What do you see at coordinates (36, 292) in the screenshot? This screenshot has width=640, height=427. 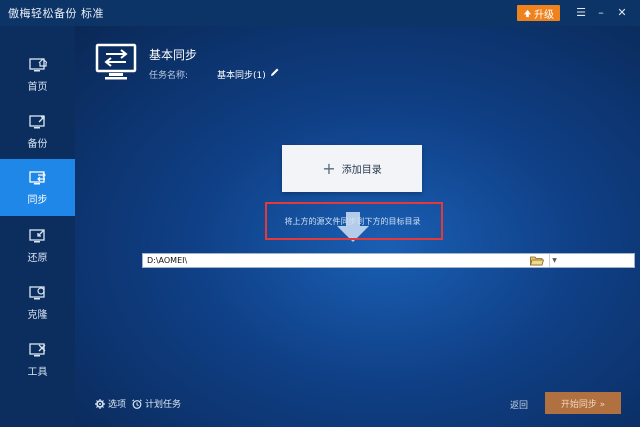 I see `clone-icon` at bounding box center [36, 292].